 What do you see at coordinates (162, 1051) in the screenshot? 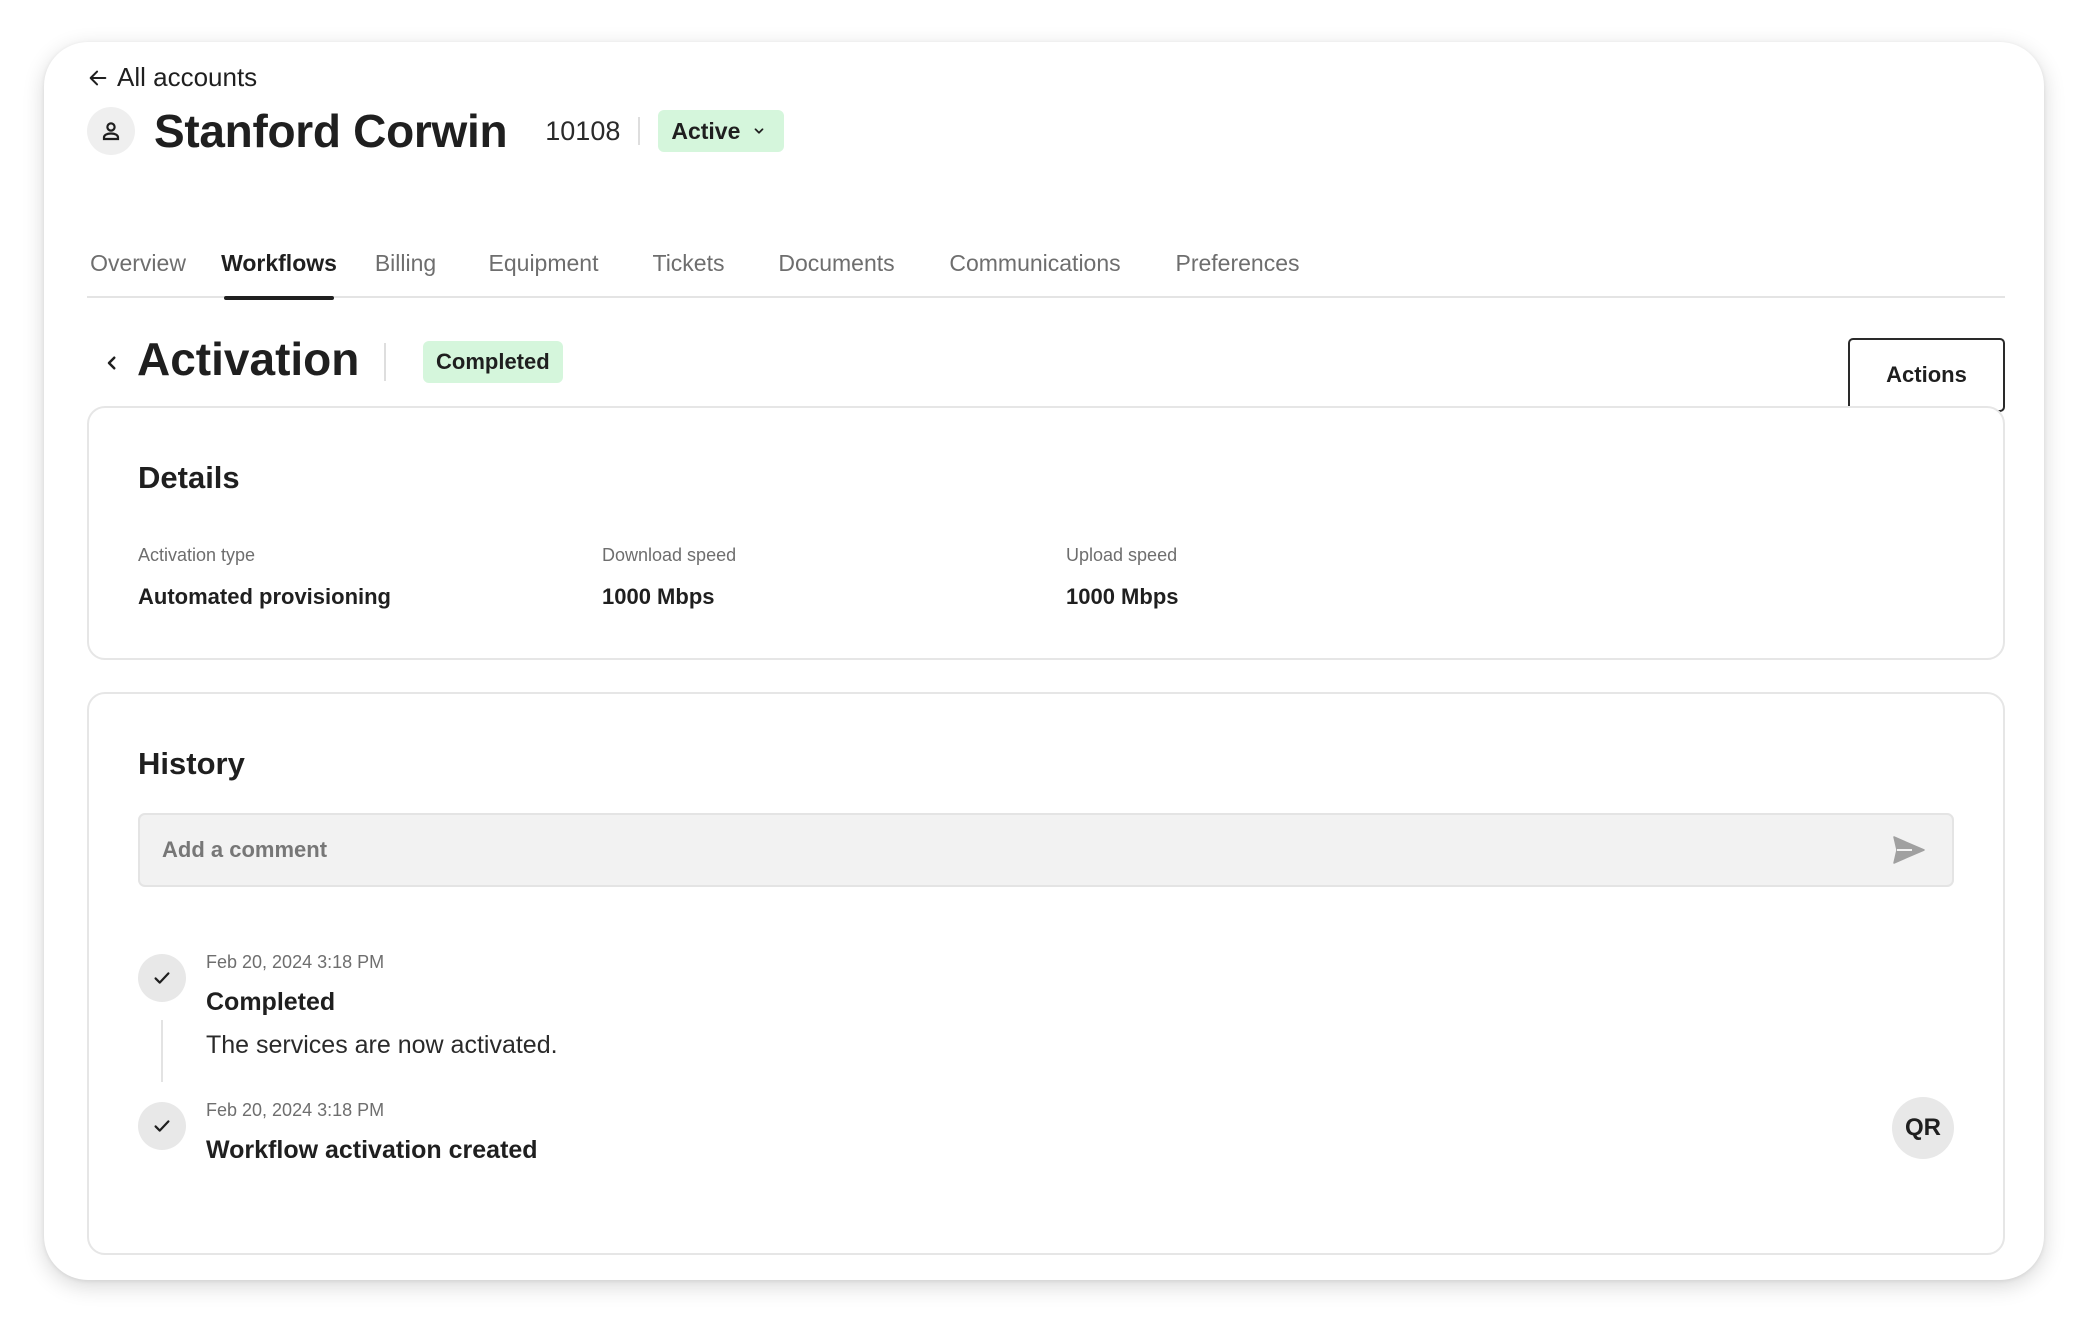
I see `timeline-connector` at bounding box center [162, 1051].